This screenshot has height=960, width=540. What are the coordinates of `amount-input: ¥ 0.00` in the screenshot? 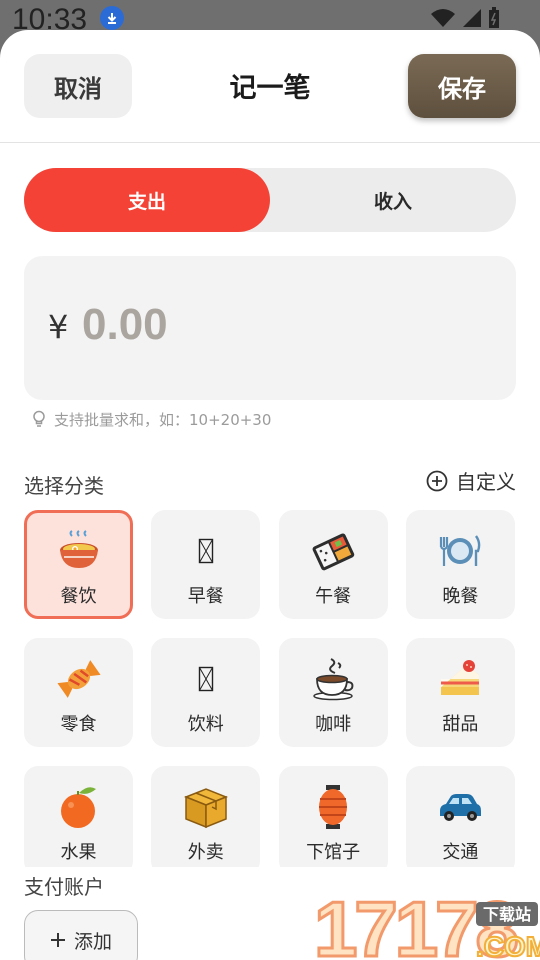 It's located at (270, 328).